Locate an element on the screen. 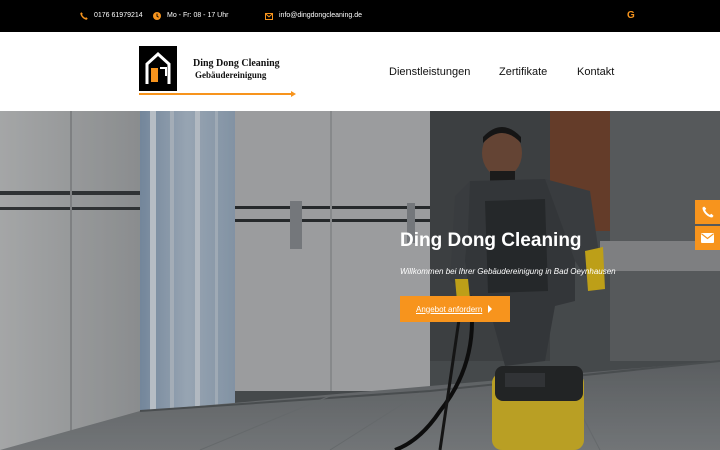 Image resolution: width=720 pixels, height=450 pixels. nav-kontakt: Kontakt is located at coordinates (595, 72).